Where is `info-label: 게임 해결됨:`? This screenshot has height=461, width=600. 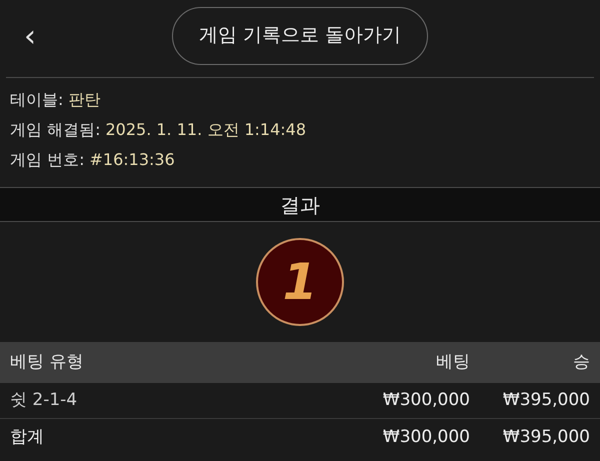 info-label: 게임 해결됨: is located at coordinates (55, 130).